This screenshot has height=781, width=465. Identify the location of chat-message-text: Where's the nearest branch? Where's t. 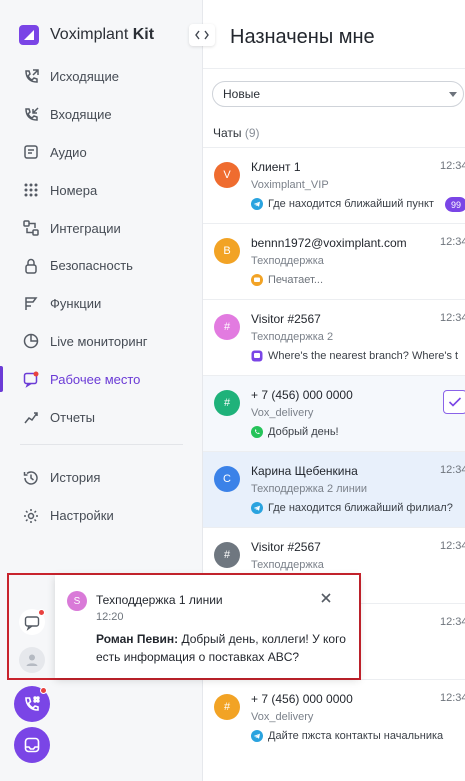
(363, 356).